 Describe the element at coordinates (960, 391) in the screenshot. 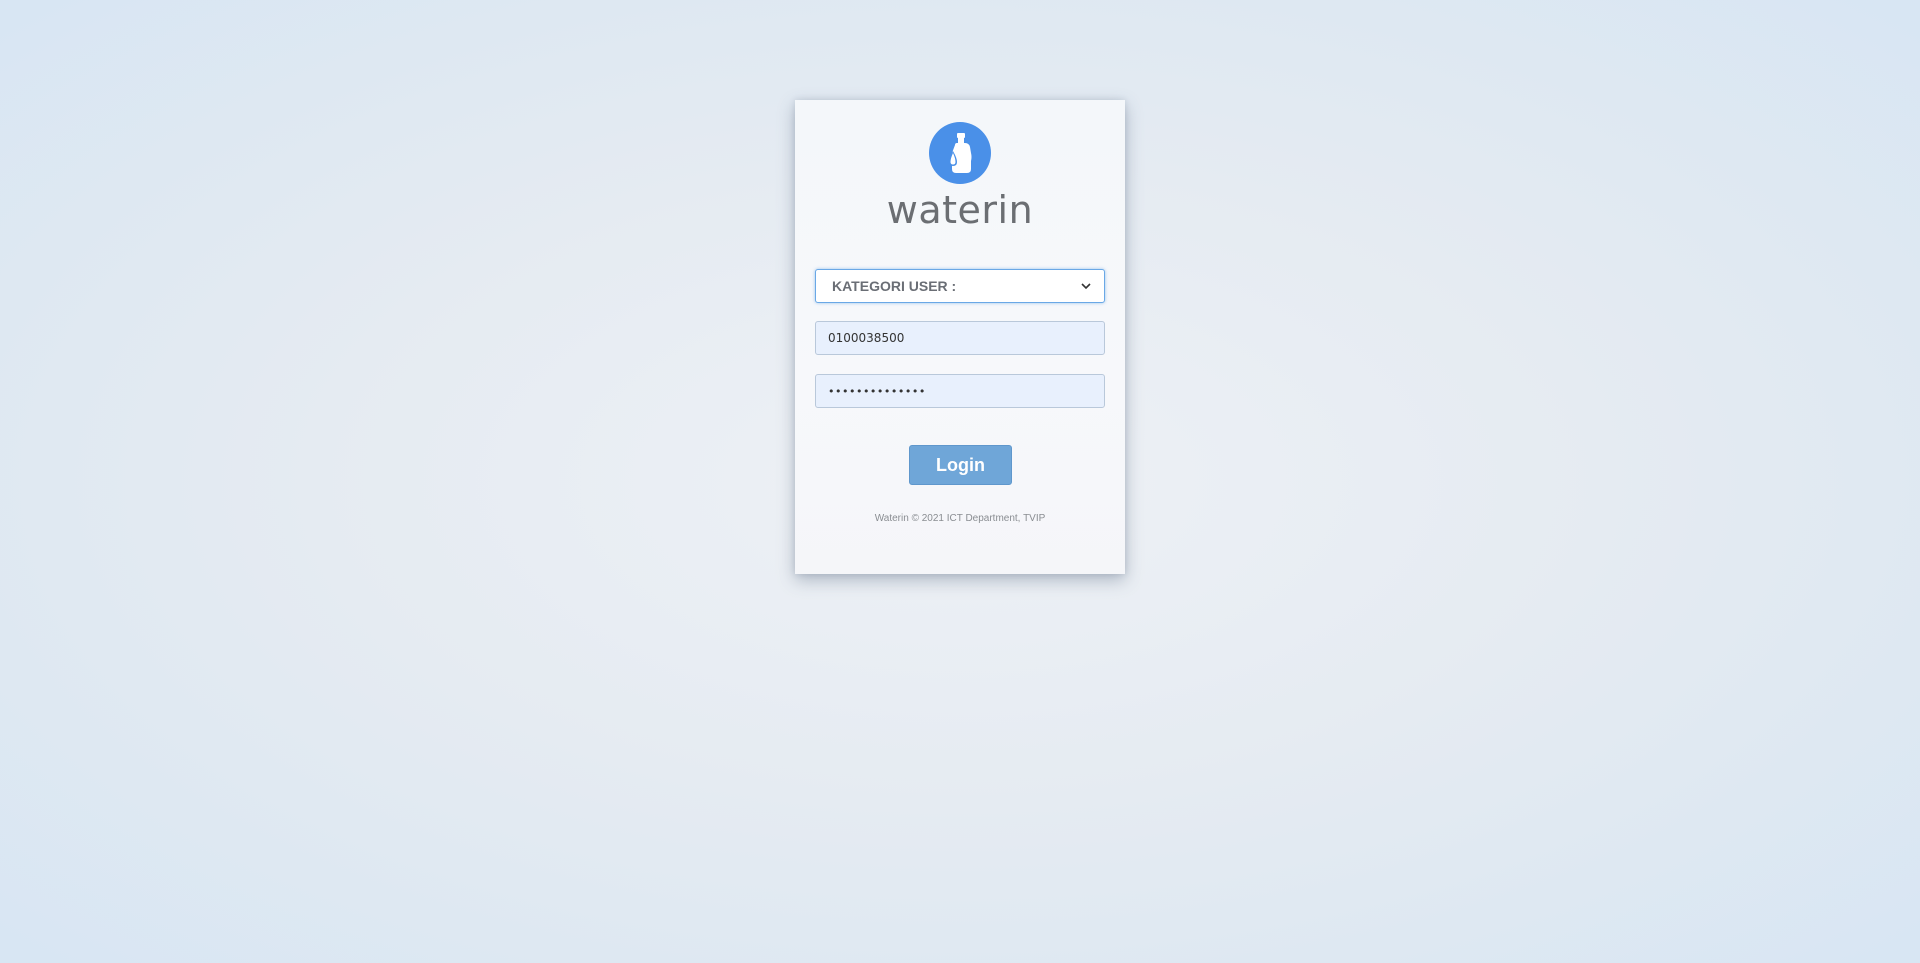

I see `password-input: ••••••••••••••` at that location.